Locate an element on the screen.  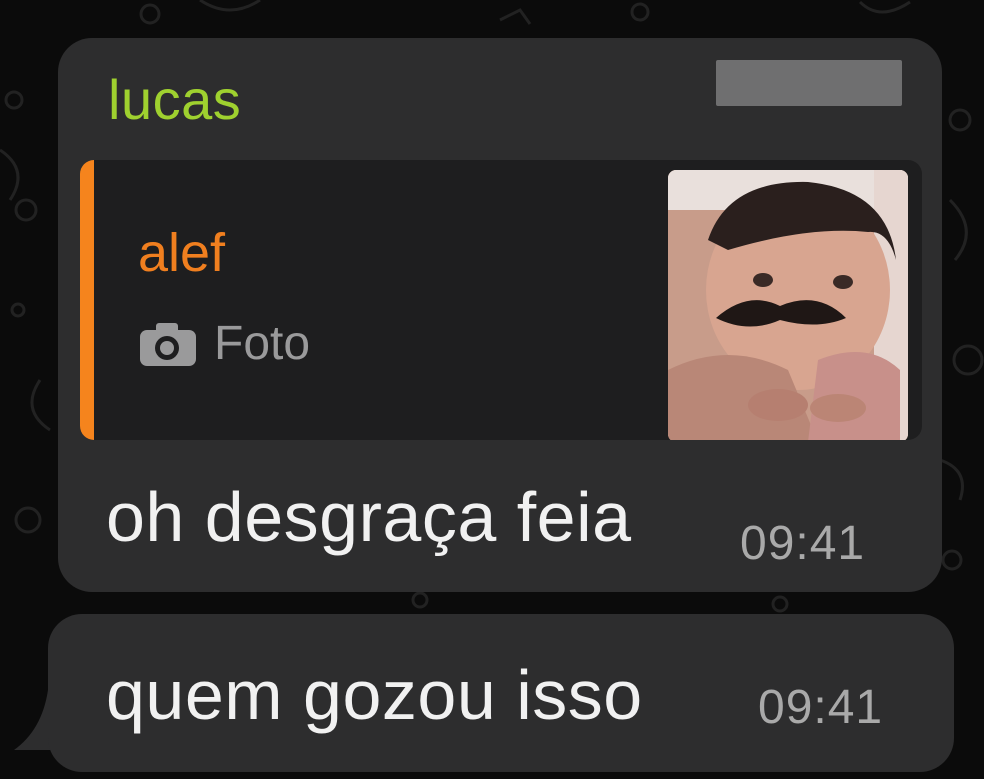
quoted-author: alef is located at coordinates (182, 253).